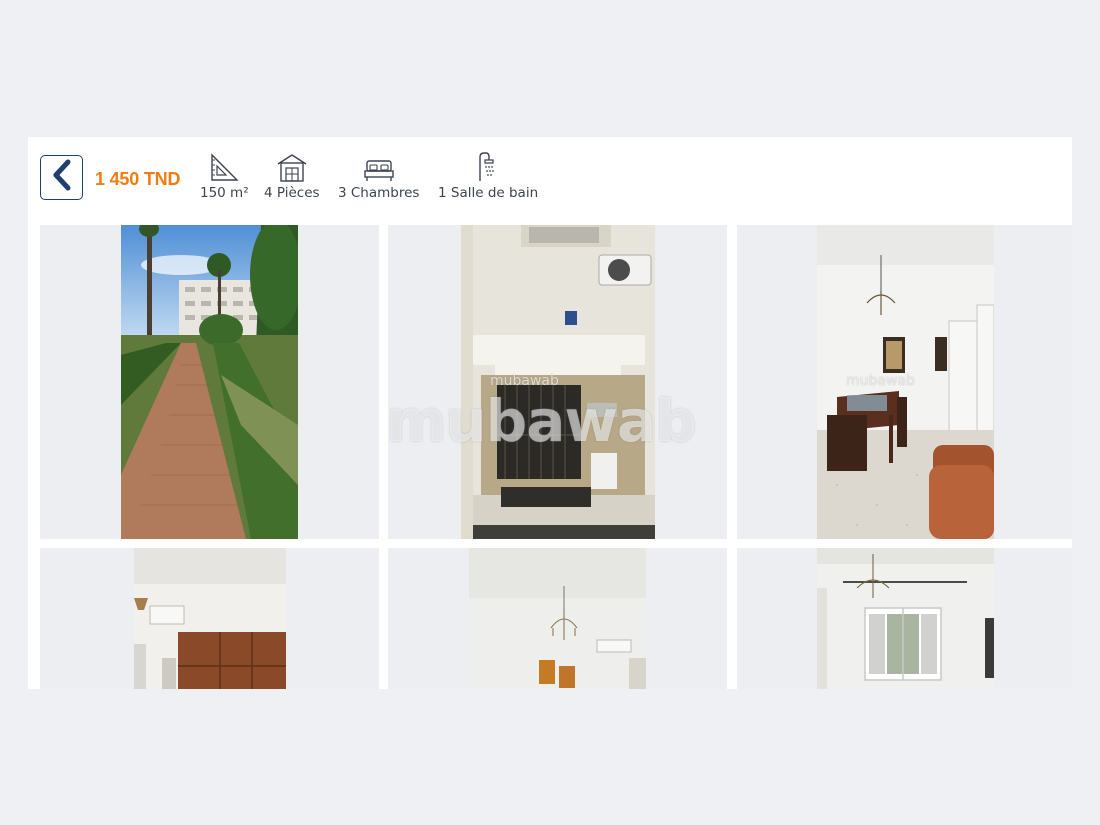 The width and height of the screenshot is (1100, 825). What do you see at coordinates (379, 168) in the screenshot?
I see `bed-icon` at bounding box center [379, 168].